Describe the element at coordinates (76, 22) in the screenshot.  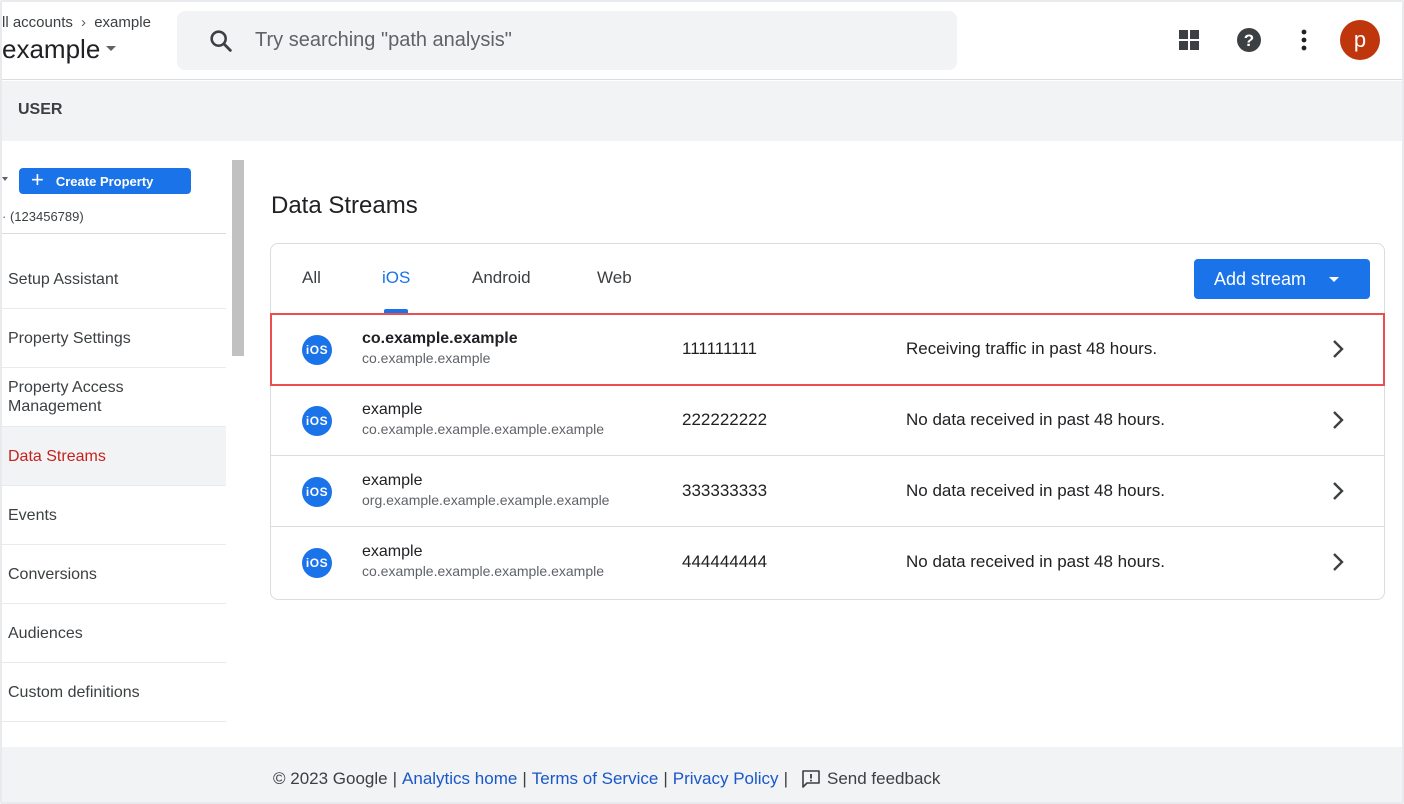
I see `breadcrumb: ll accounts › example` at that location.